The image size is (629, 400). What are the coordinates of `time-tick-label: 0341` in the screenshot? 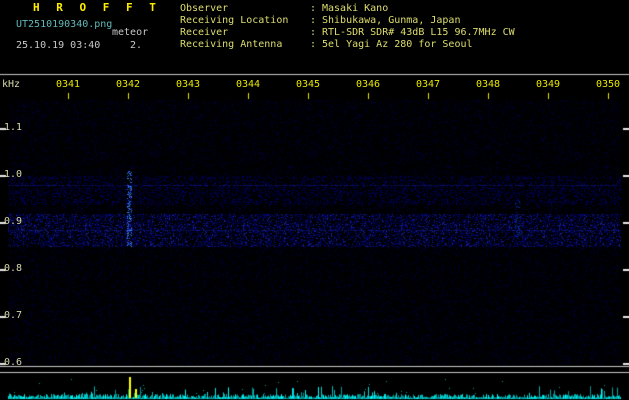 It's located at (68, 84).